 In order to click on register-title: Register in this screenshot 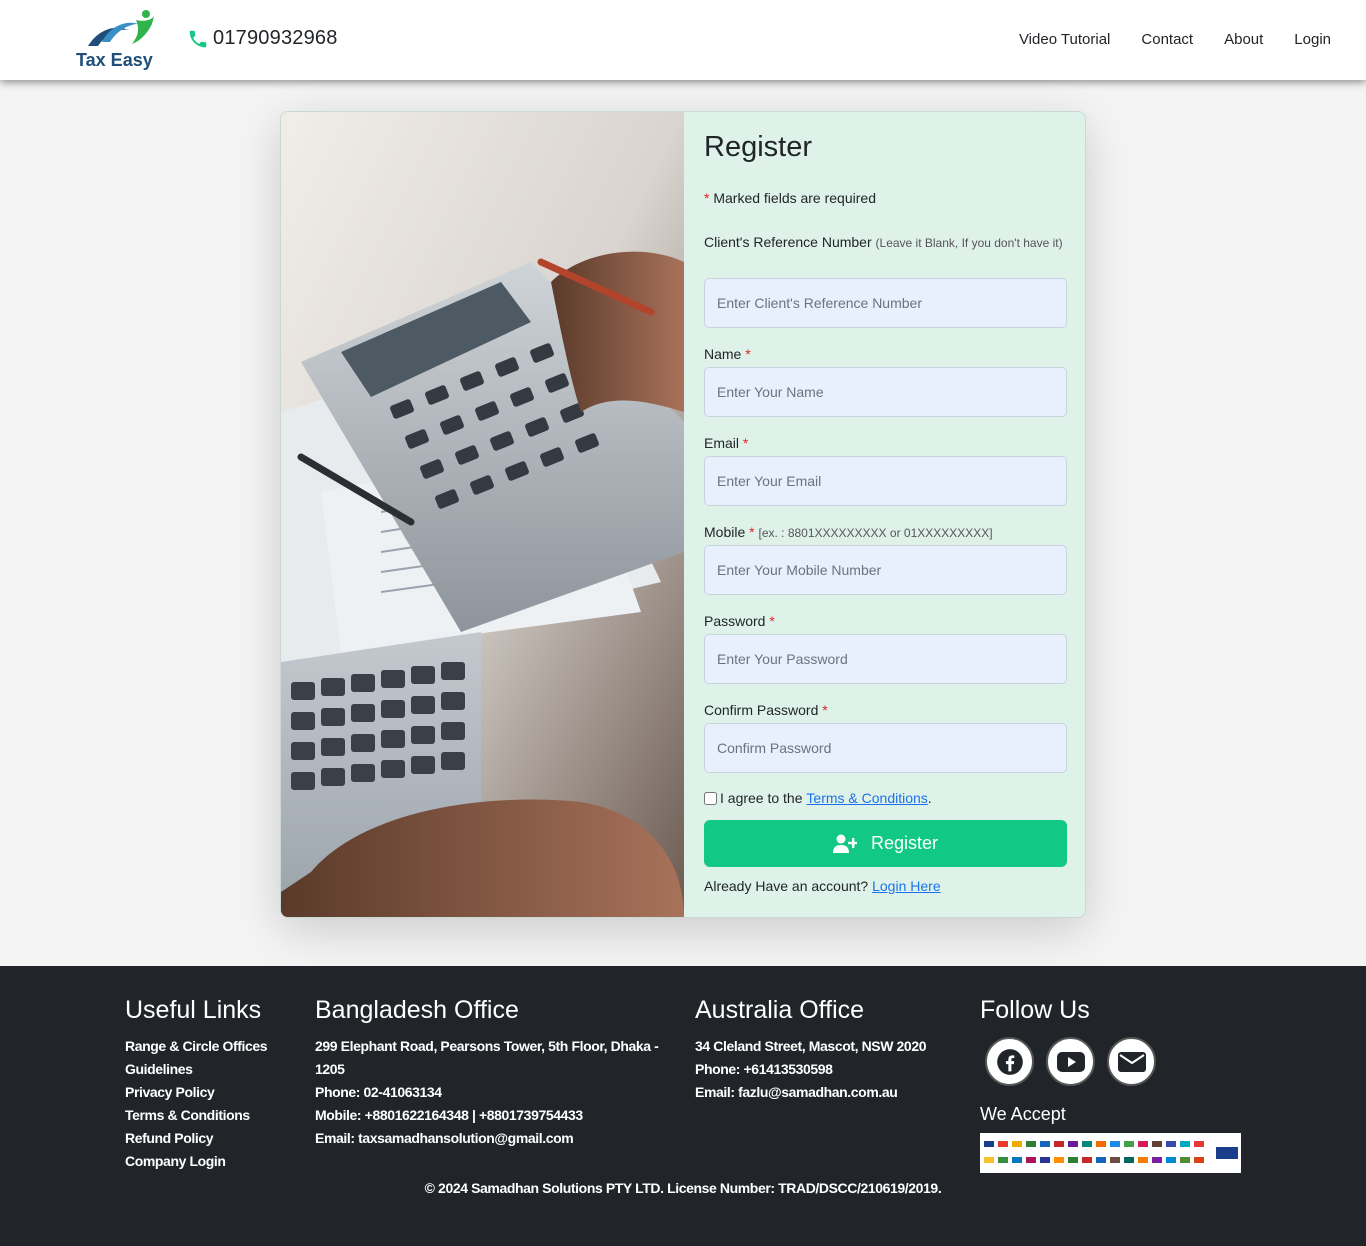, I will do `click(758, 147)`.